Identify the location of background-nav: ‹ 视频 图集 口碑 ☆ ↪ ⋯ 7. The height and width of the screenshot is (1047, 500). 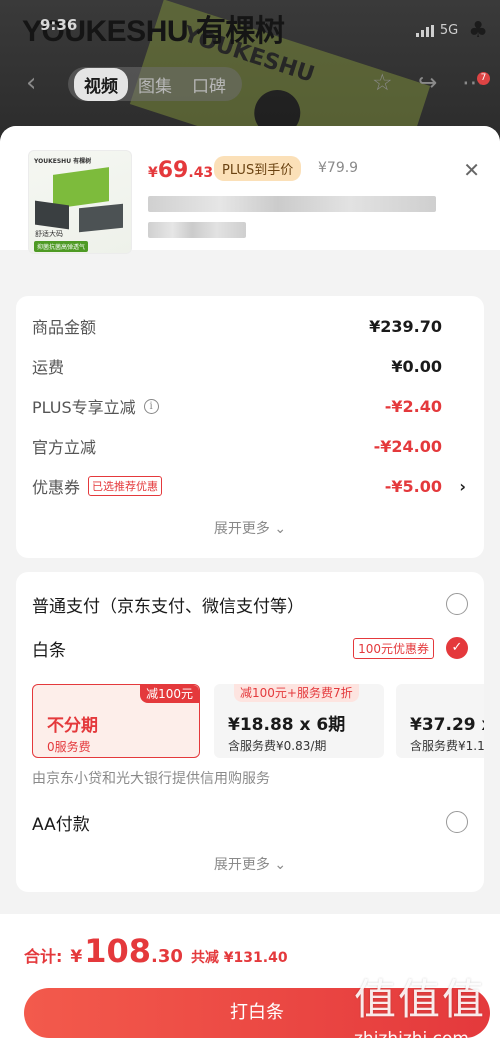
(250, 84).